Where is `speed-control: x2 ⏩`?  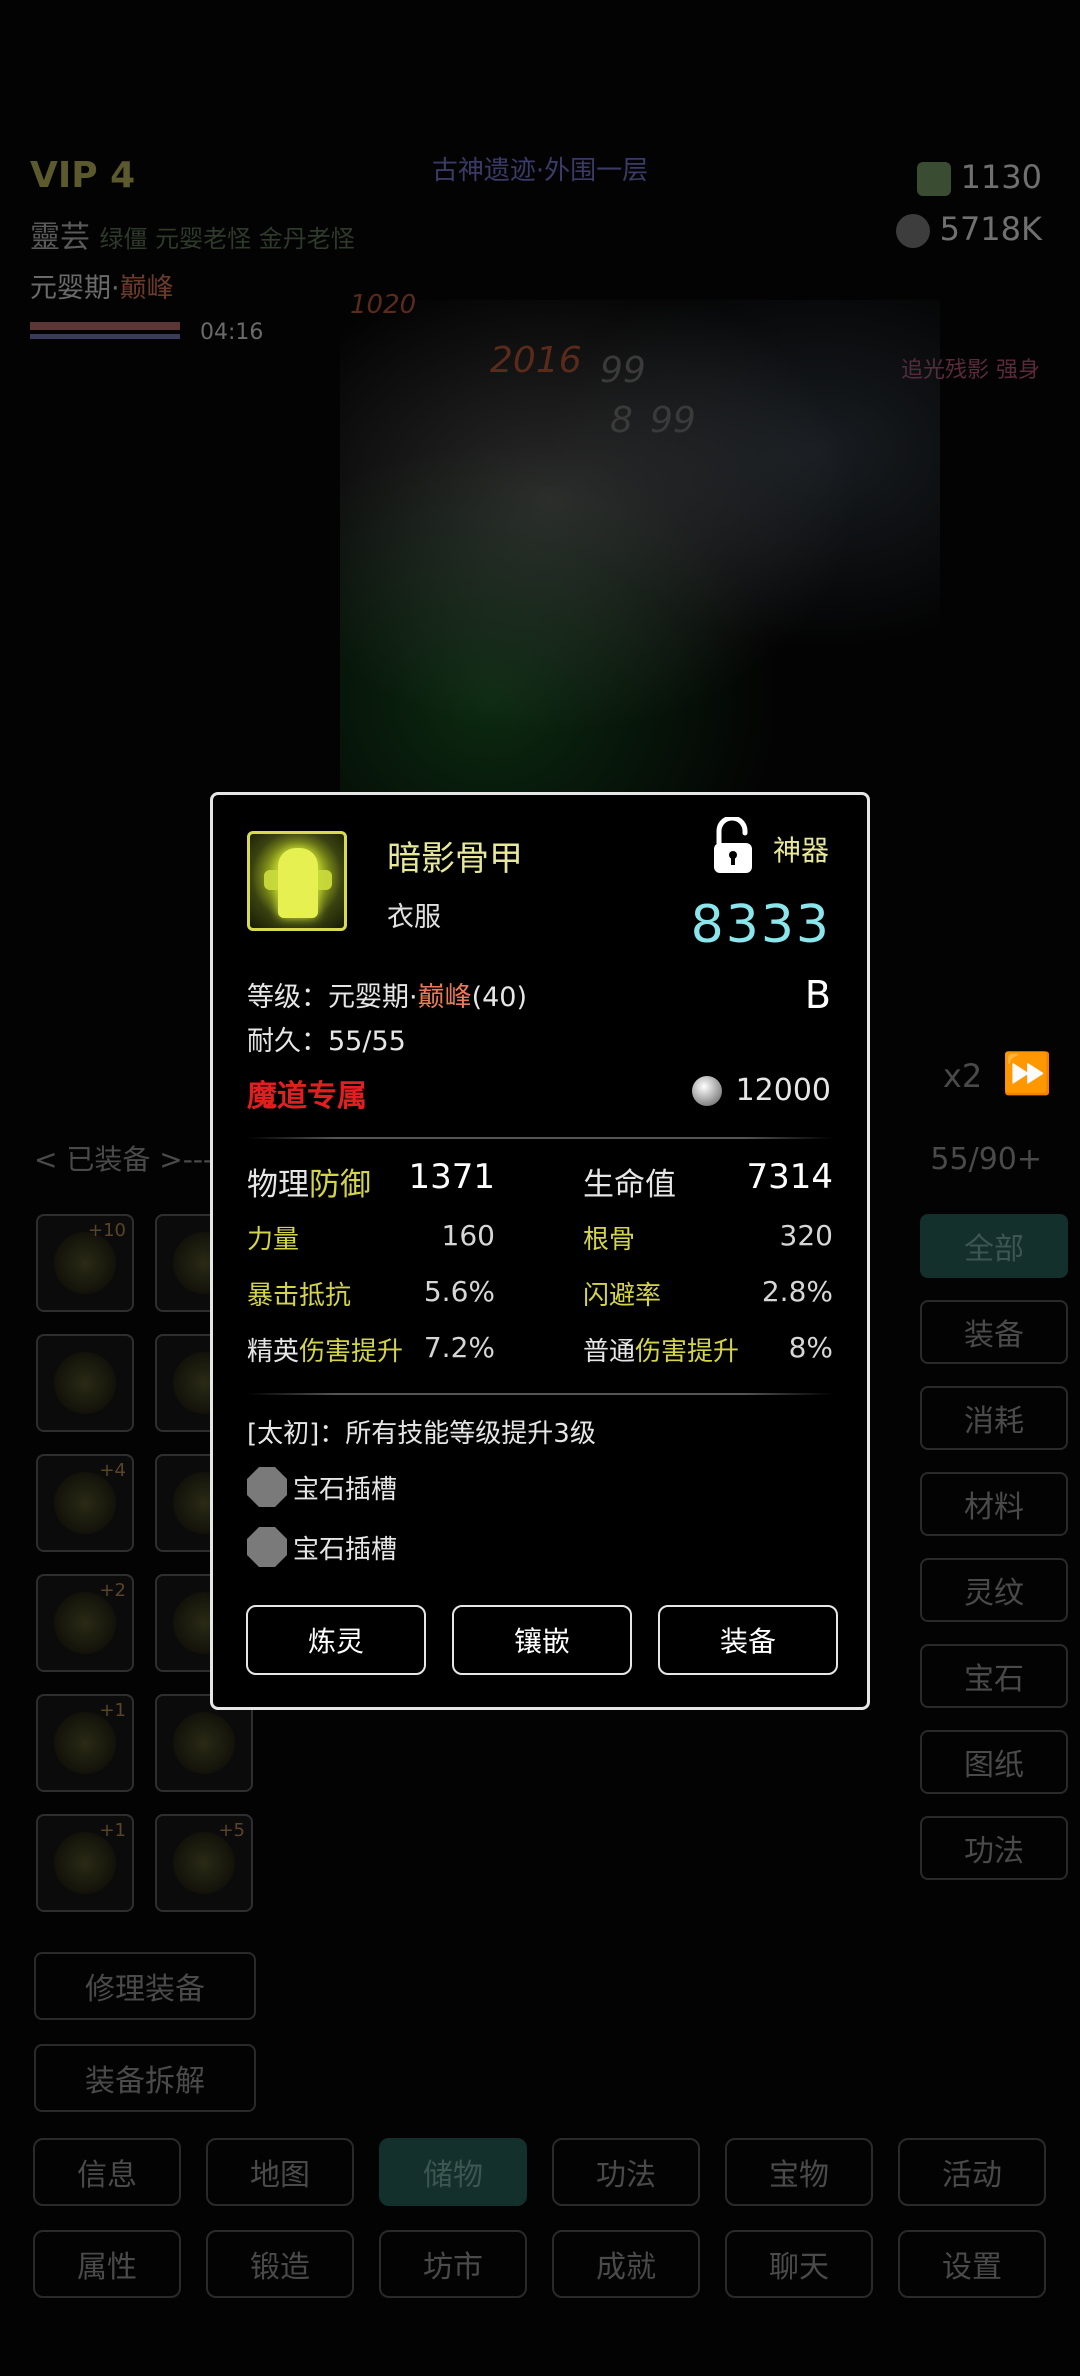 speed-control: x2 ⏩ is located at coordinates (997, 1073).